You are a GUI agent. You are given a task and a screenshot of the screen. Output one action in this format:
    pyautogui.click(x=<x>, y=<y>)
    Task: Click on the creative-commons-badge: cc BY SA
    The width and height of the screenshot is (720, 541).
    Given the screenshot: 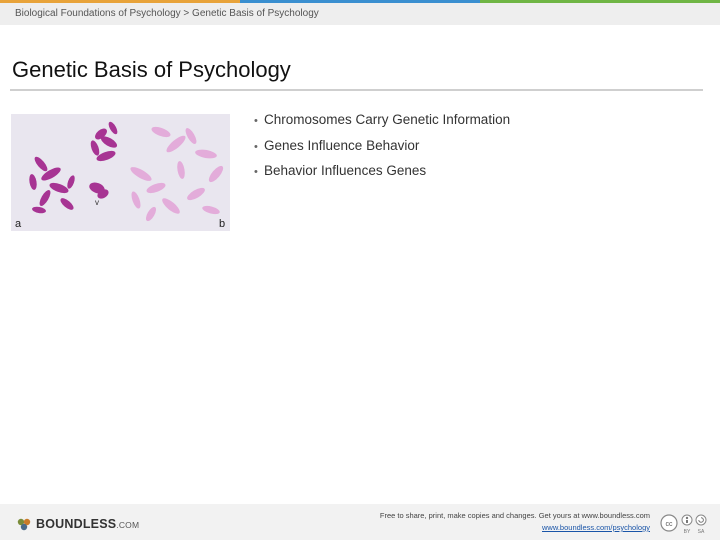 What is the action you would take?
    pyautogui.click(x=685, y=526)
    